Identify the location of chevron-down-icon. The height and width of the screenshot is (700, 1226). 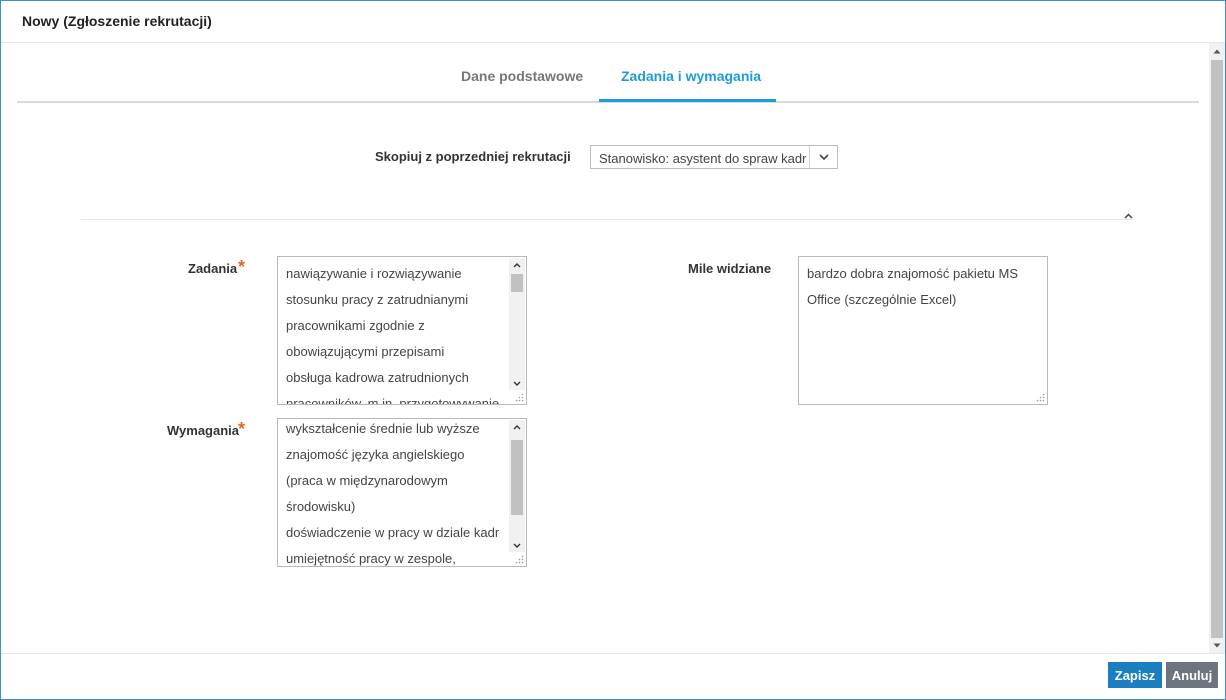
(823, 157).